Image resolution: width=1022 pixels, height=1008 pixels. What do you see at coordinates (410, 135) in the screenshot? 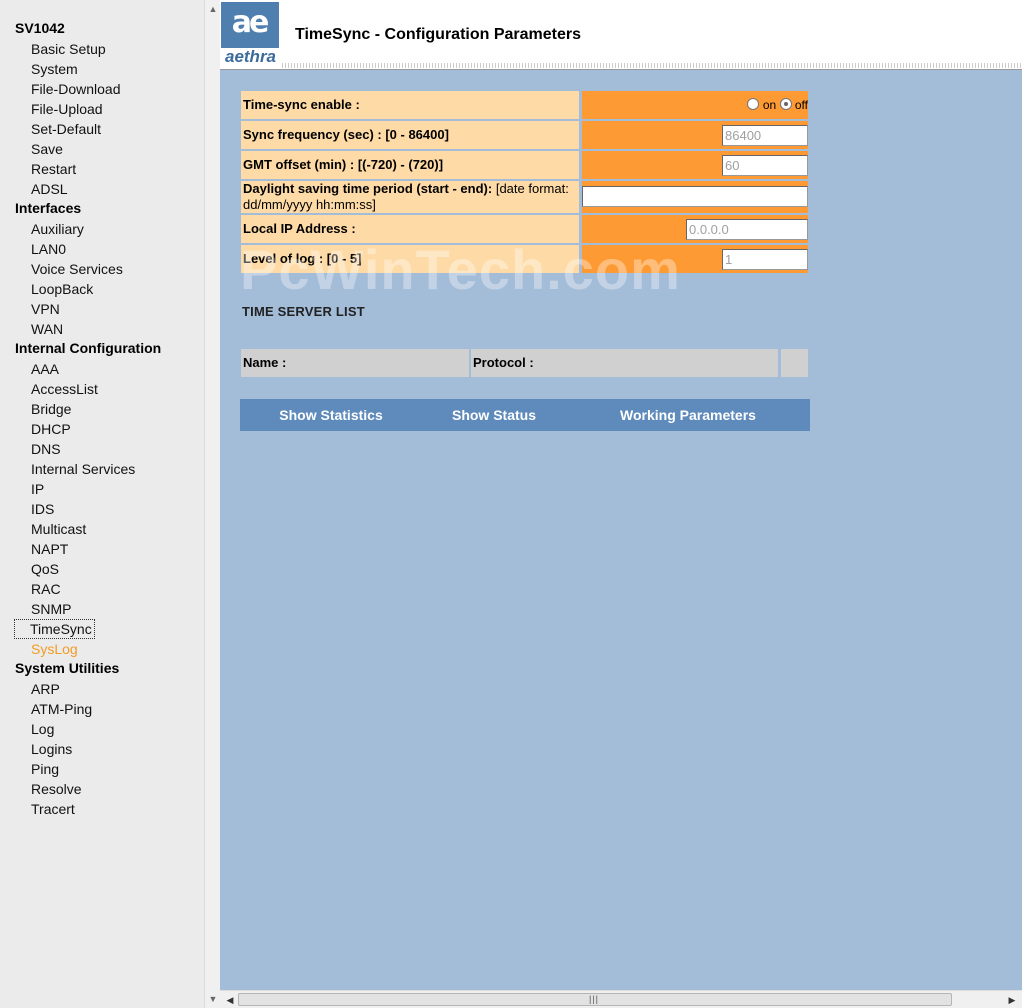
I see `sync-frequency-label: Sync frequency (sec) : [0 - 86400]` at bounding box center [410, 135].